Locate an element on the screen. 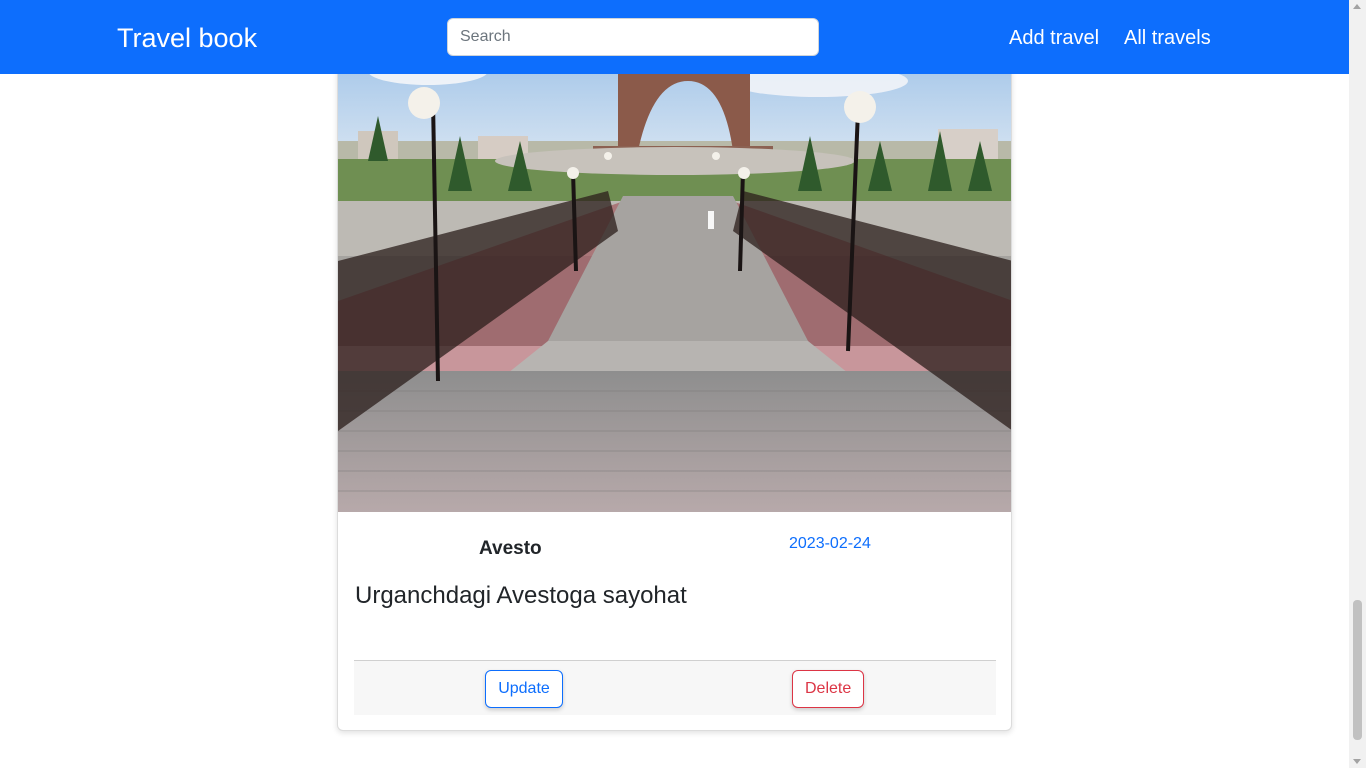 This screenshot has height=768, width=1366. scroll-down-icon is located at coordinates (1357, 761).